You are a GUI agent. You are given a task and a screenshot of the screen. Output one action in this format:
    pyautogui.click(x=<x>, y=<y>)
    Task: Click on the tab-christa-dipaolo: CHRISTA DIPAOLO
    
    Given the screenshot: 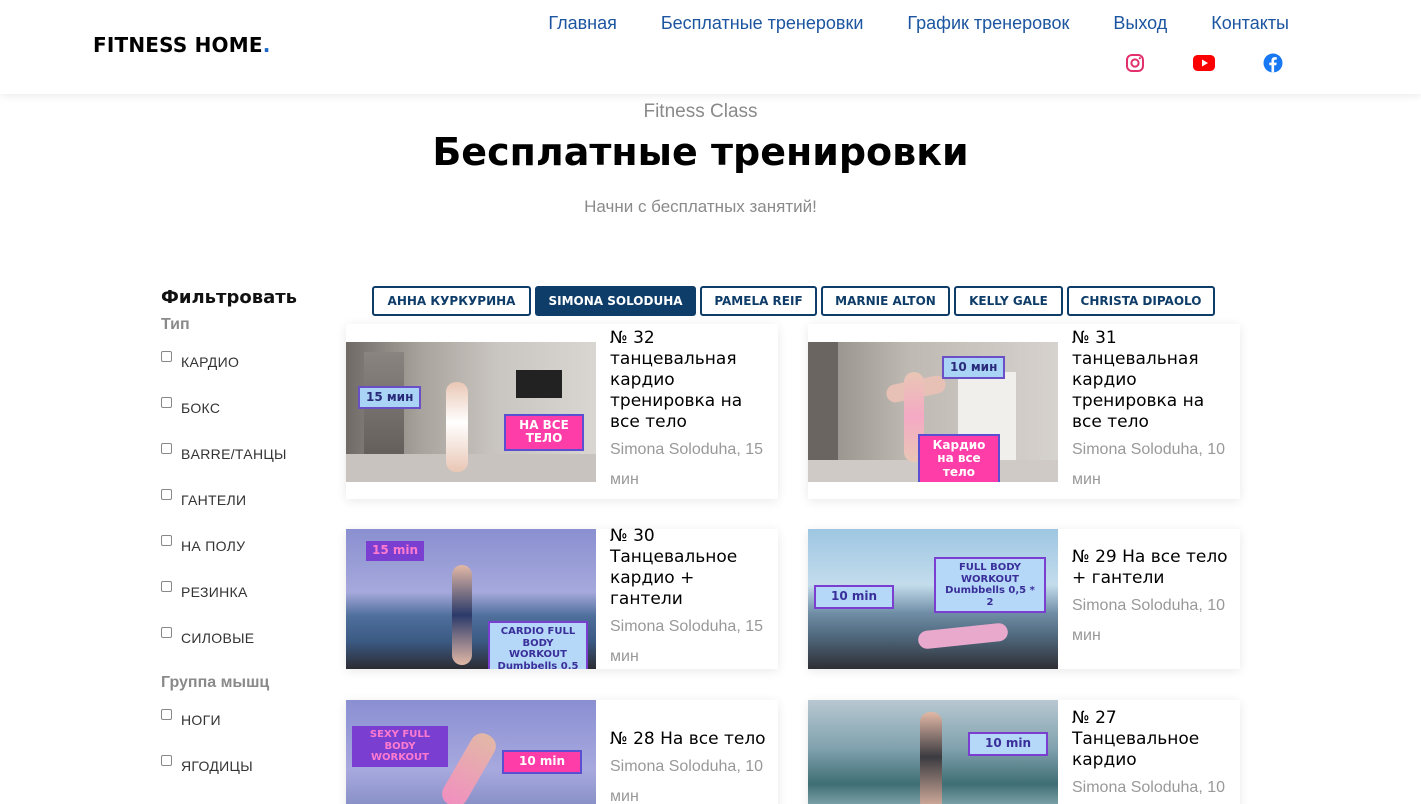 What is the action you would take?
    pyautogui.click(x=1141, y=301)
    